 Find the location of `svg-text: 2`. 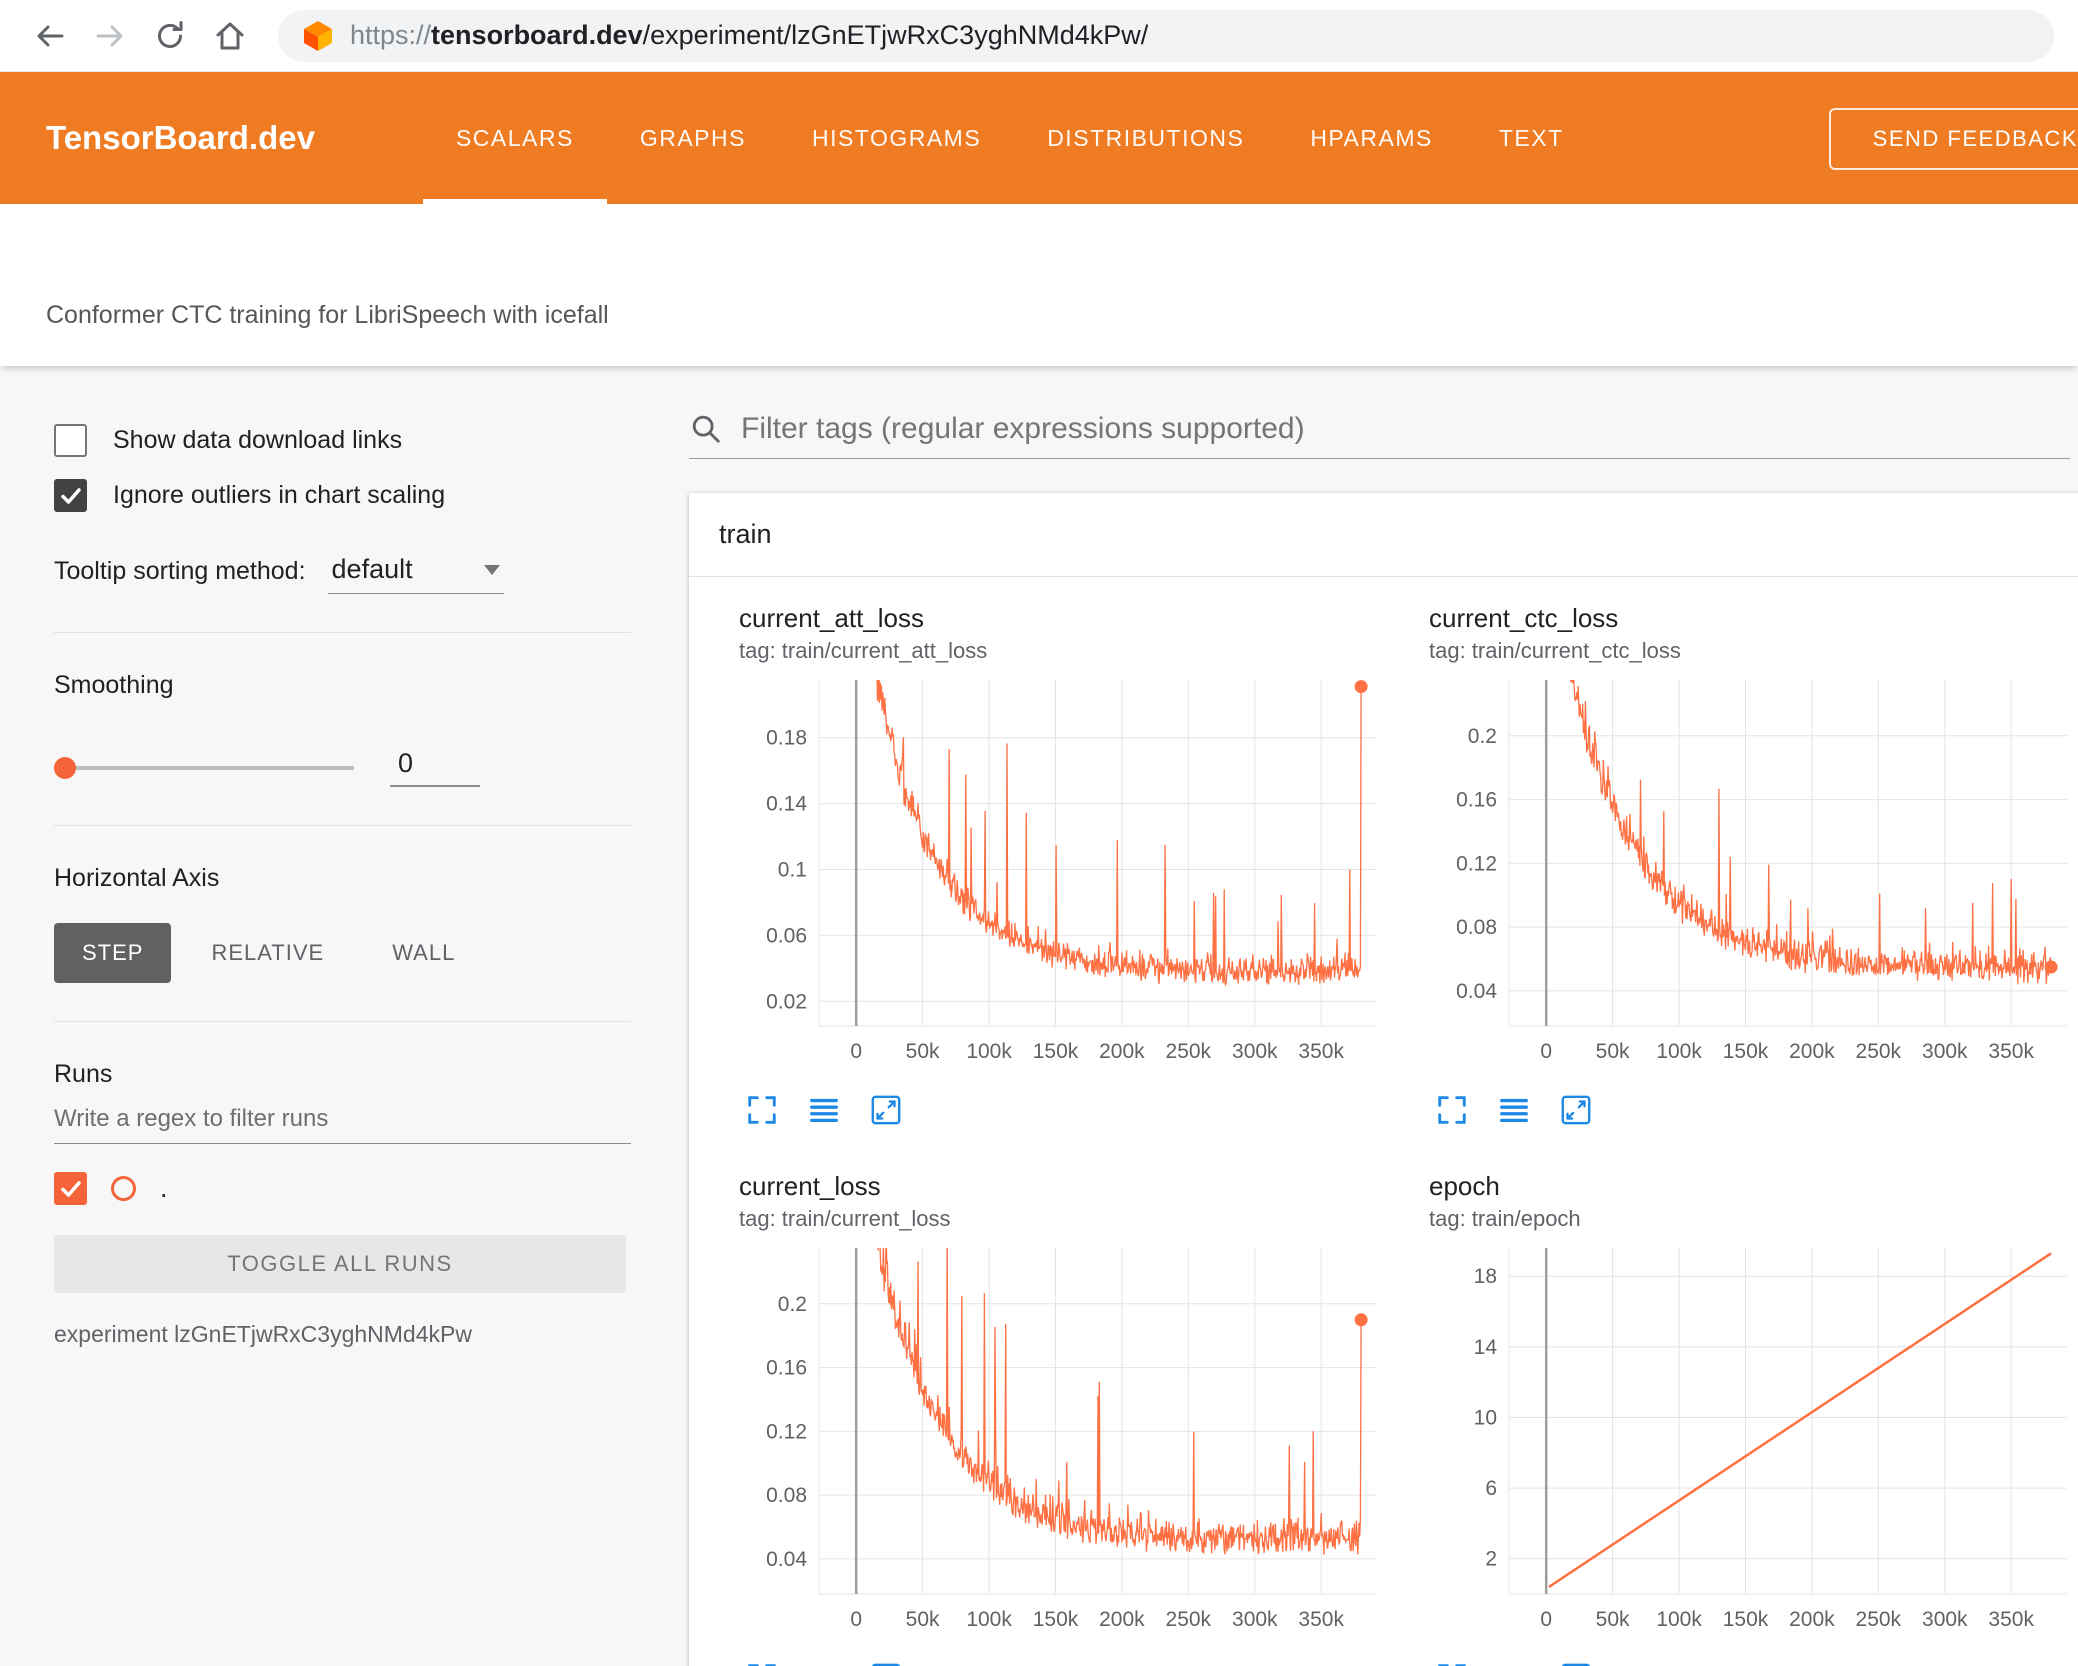

svg-text: 2 is located at coordinates (1491, 1559).